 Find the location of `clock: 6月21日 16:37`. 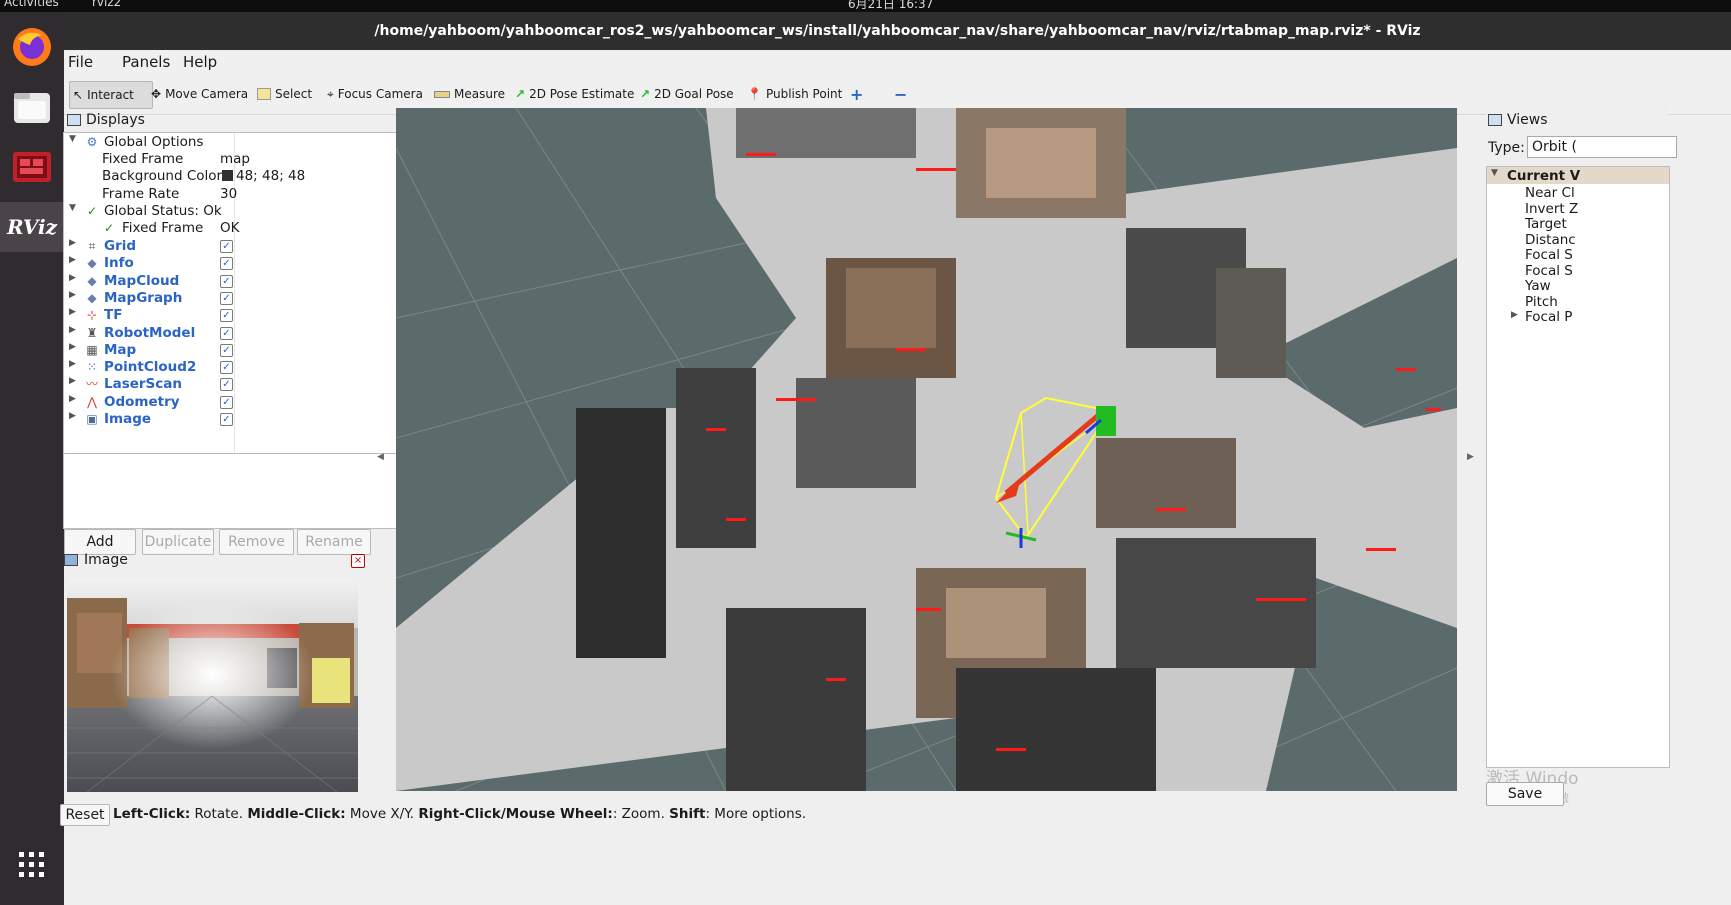

clock: 6月21日 16:37 is located at coordinates (890, 6).